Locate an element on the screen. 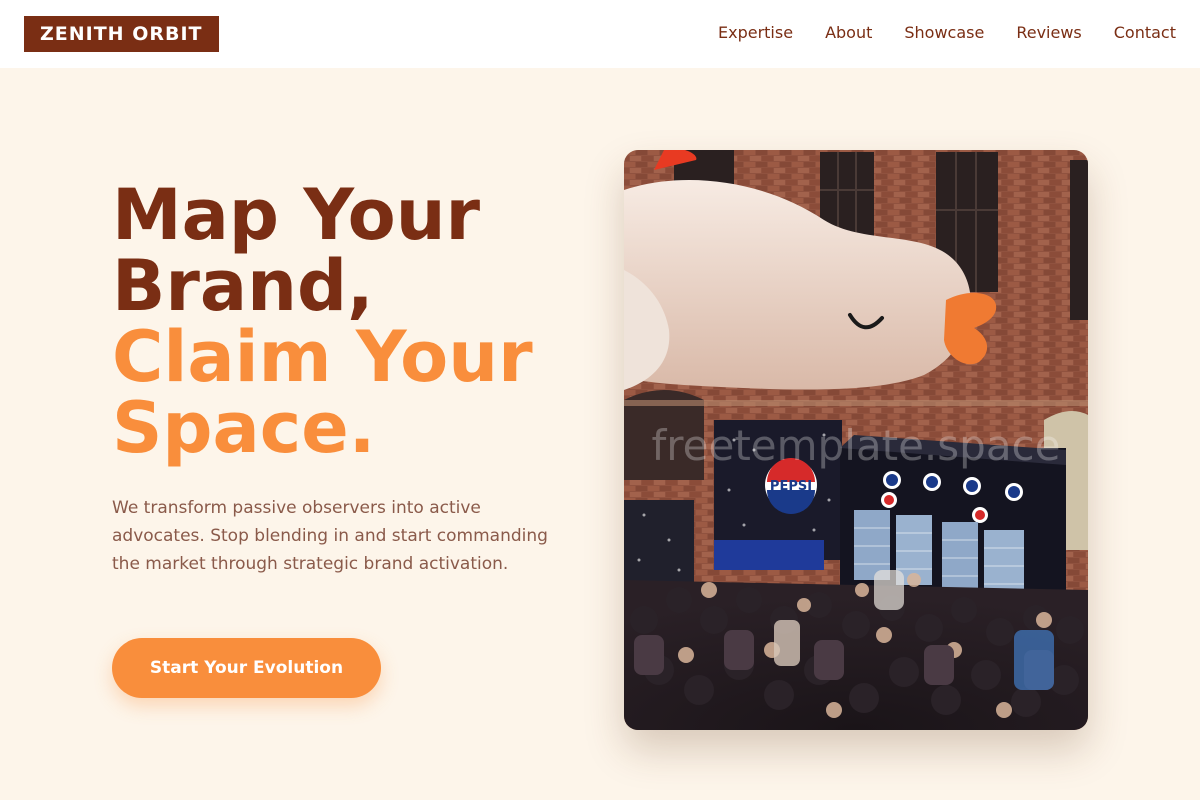  nav-link-expertise: Expertise is located at coordinates (755, 32).